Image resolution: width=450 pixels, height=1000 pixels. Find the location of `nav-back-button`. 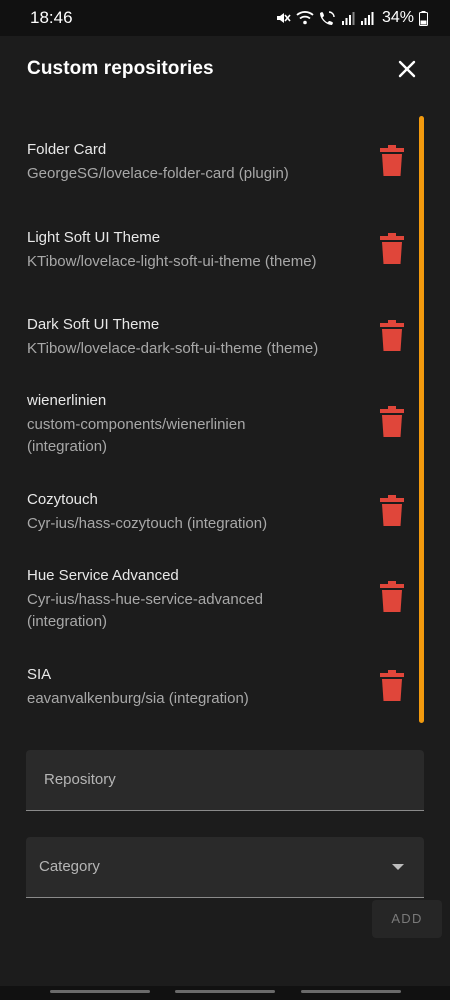

nav-back-button is located at coordinates (351, 991).